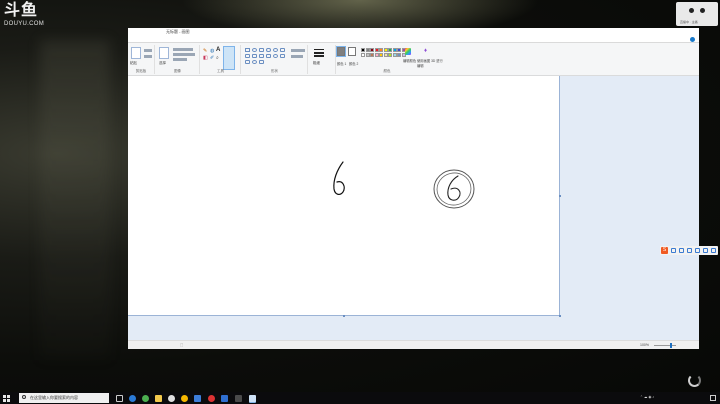 This screenshot has height=404, width=720. What do you see at coordinates (261, 50) in the screenshot?
I see `rectangle-shape-icon` at bounding box center [261, 50].